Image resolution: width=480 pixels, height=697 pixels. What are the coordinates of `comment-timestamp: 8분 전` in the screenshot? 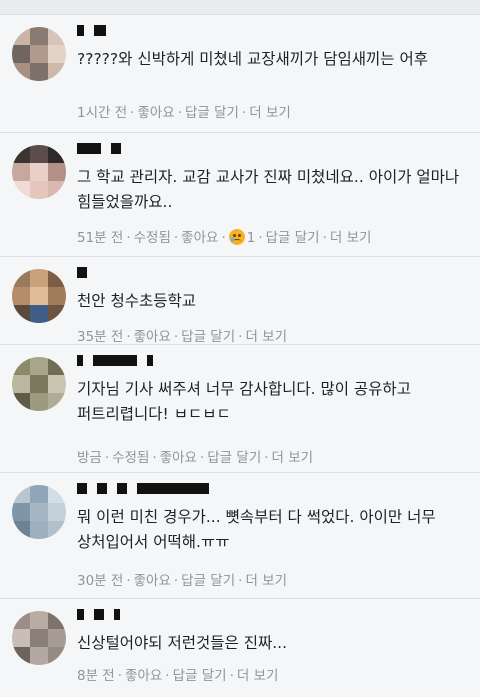 It's located at (96, 674).